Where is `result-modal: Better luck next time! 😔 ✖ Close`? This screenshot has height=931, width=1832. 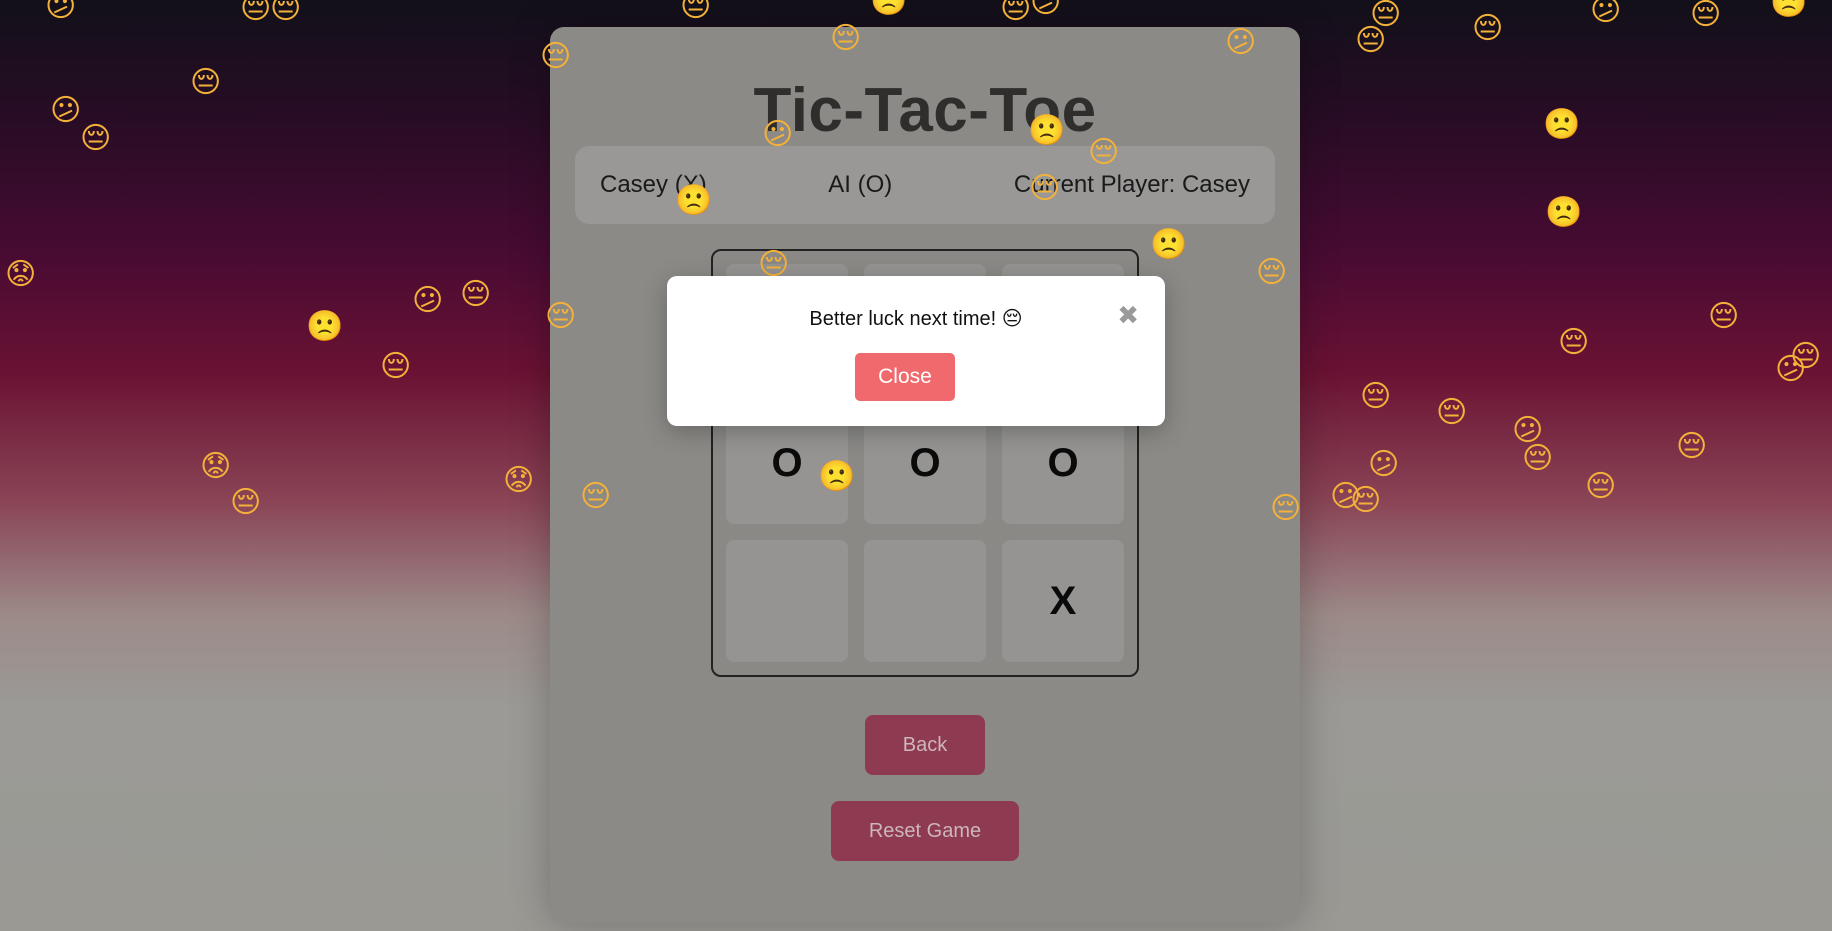 result-modal: Better luck next time! 😔 ✖ Close is located at coordinates (916, 351).